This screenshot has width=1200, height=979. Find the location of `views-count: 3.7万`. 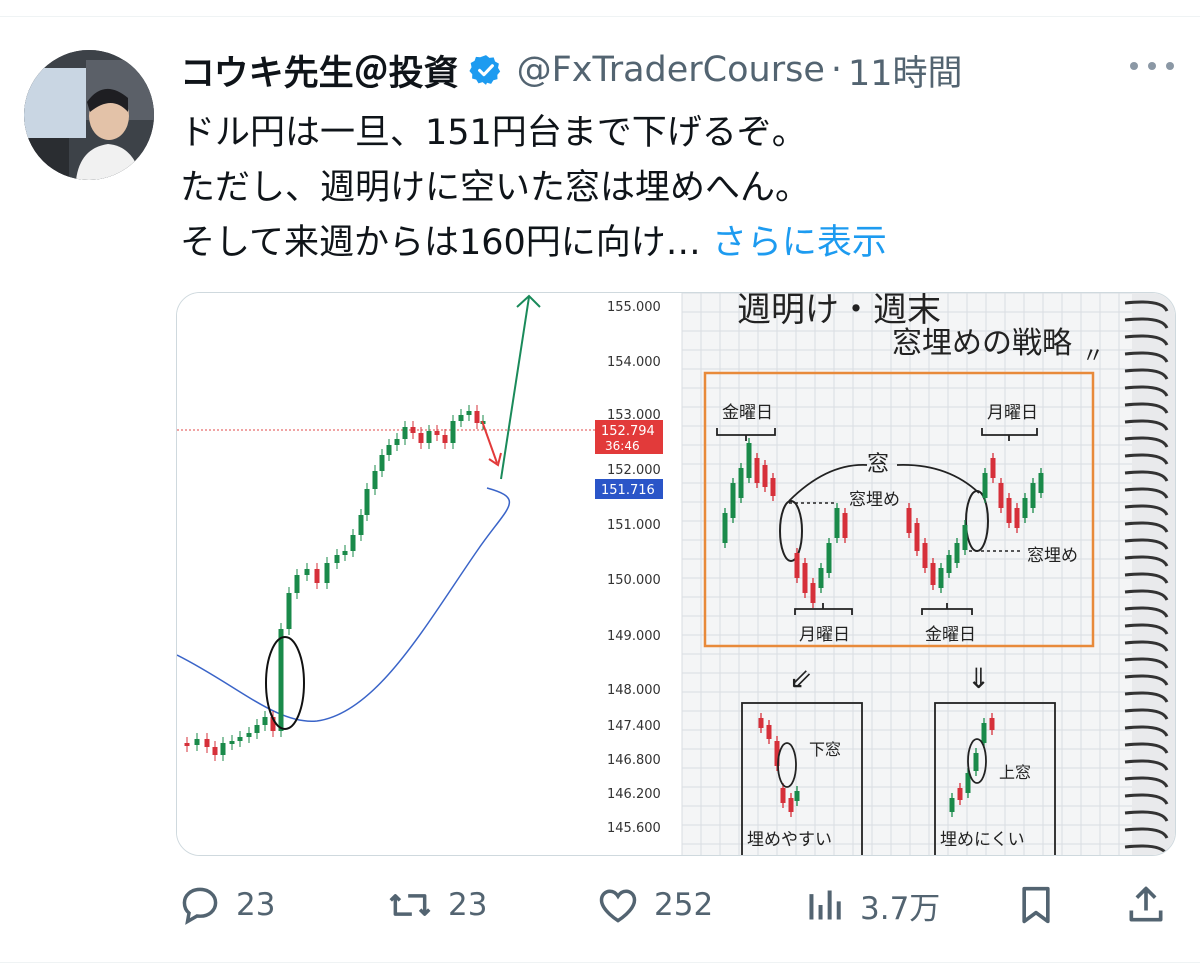

views-count: 3.7万 is located at coordinates (900, 908).